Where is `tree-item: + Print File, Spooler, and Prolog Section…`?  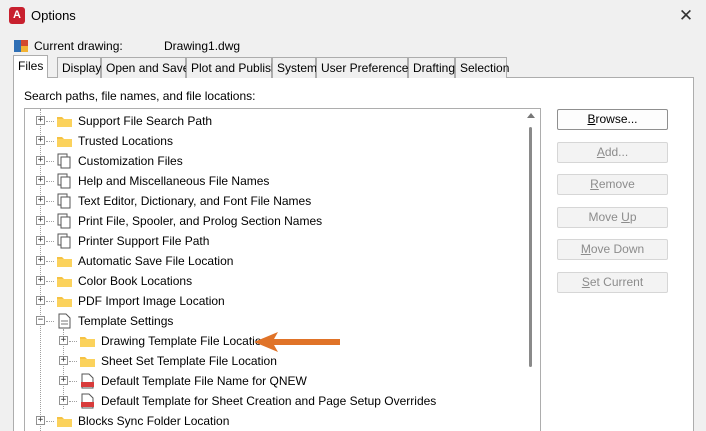
tree-item: + Print File, Spooler, and Prolog Section… is located at coordinates (281, 221).